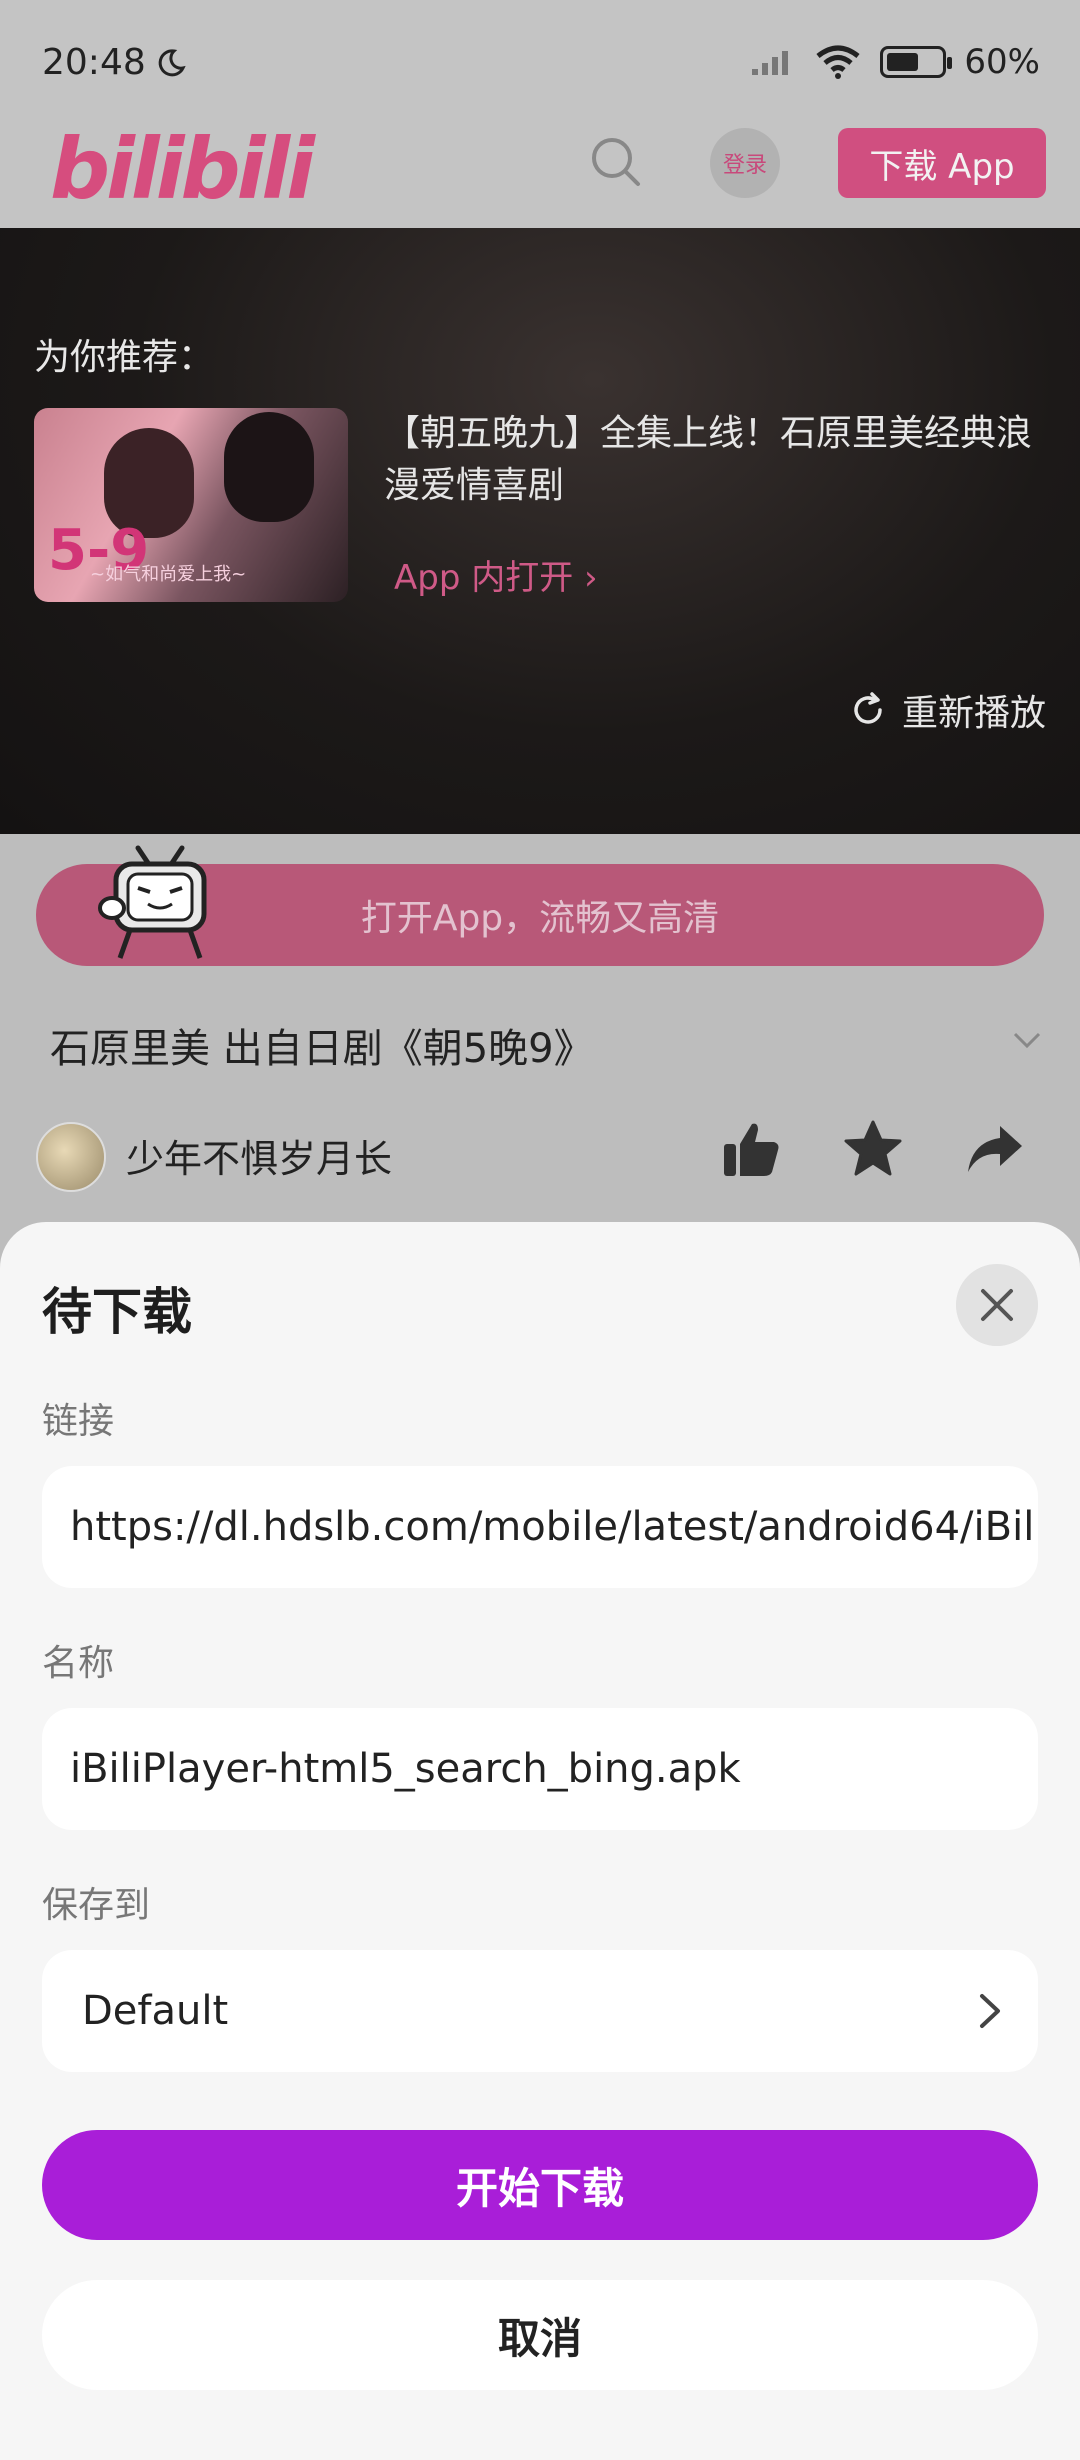 The image size is (1080, 2460). What do you see at coordinates (168, 574) in the screenshot?
I see `thumbnail-subtext: ~如气和尚爱上我~` at bounding box center [168, 574].